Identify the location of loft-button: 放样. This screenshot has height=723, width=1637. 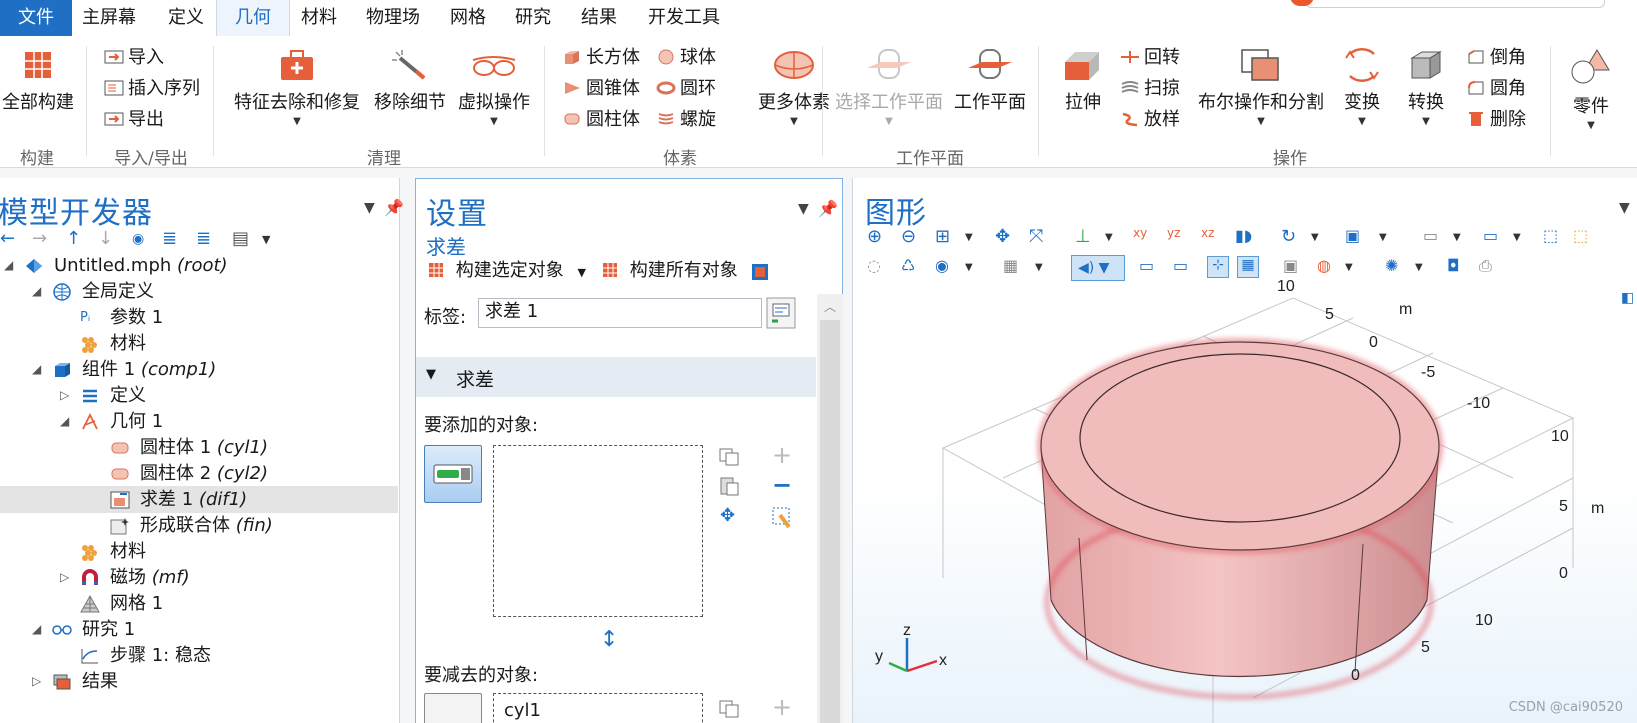
(1150, 120).